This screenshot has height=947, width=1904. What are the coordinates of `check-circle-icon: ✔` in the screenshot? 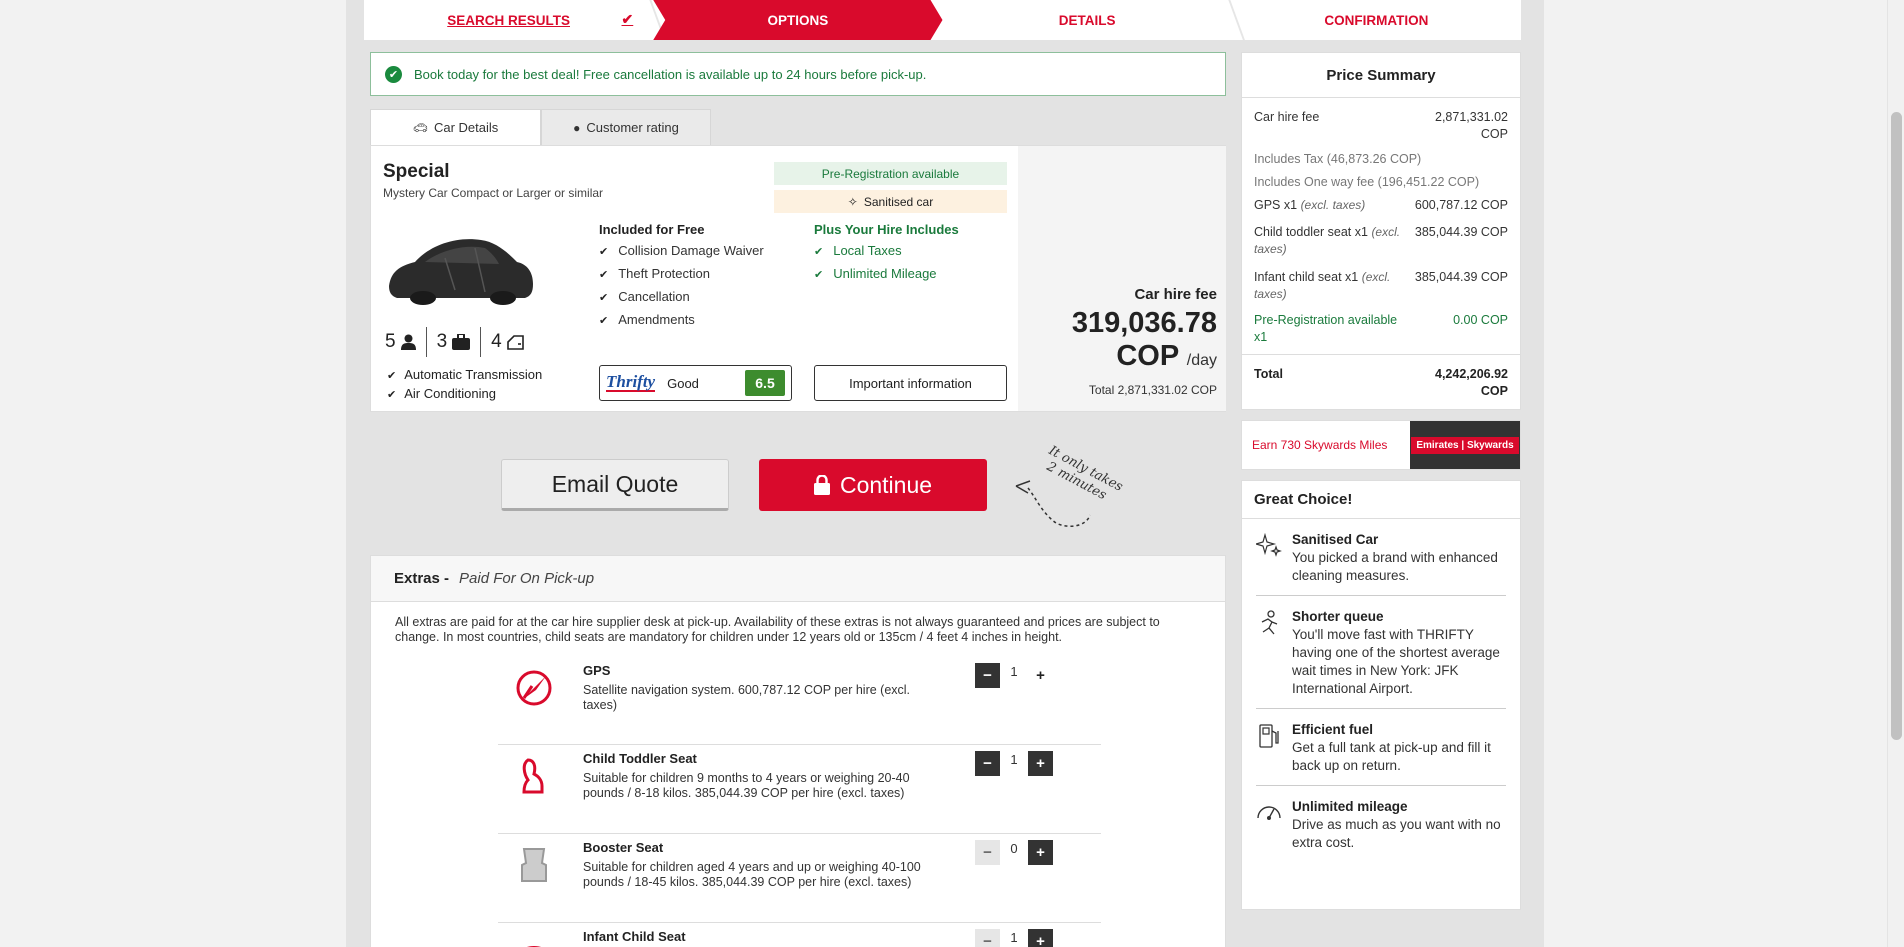 It's located at (393, 74).